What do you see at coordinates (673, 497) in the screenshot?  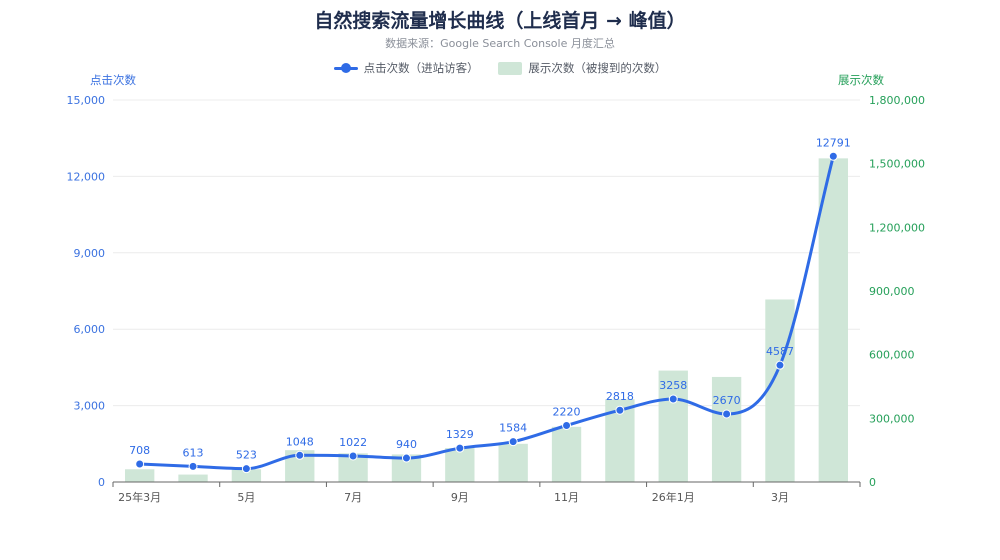 I see `x-tick-label: 26年1月` at bounding box center [673, 497].